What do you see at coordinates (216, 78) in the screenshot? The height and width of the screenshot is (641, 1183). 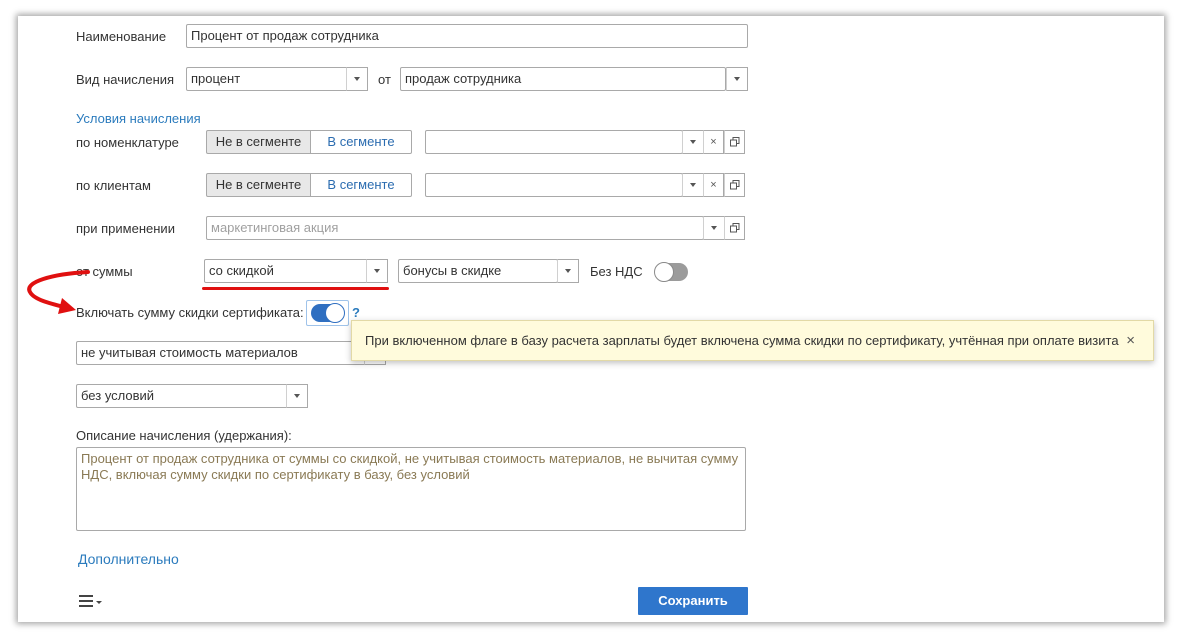 I see `accrual-type-value: процент` at bounding box center [216, 78].